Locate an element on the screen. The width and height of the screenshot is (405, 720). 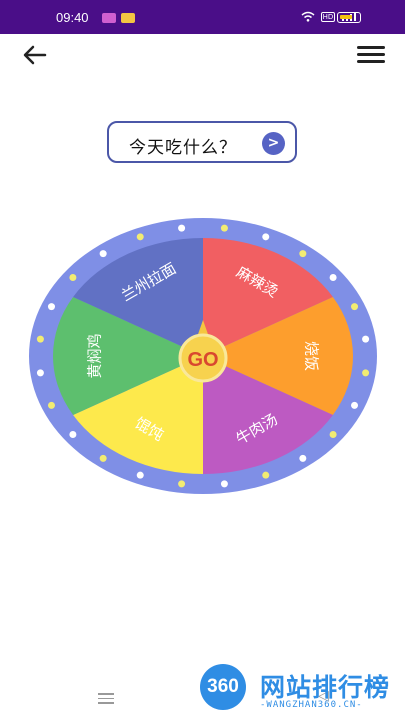
wheel-segment-label: 烧饭 is located at coordinates (312, 356).